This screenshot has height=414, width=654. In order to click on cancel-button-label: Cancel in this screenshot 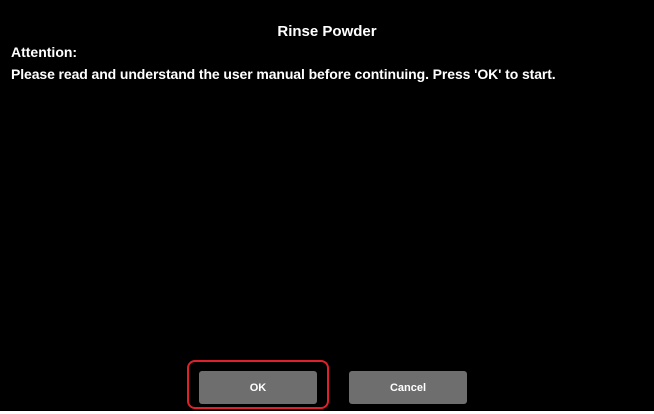, I will do `click(408, 387)`.